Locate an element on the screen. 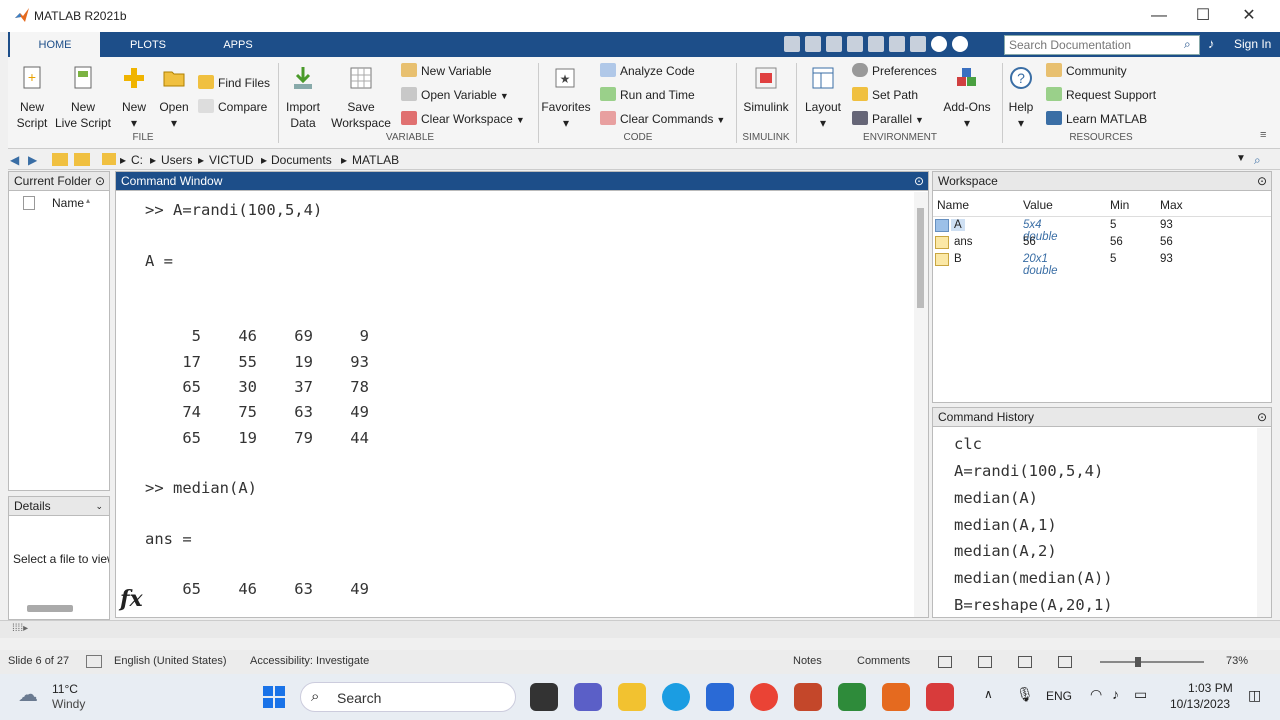 Image resolution: width=1280 pixels, height=720 pixels. favorites-button: ★ Favorites ▾ is located at coordinates (566, 98).